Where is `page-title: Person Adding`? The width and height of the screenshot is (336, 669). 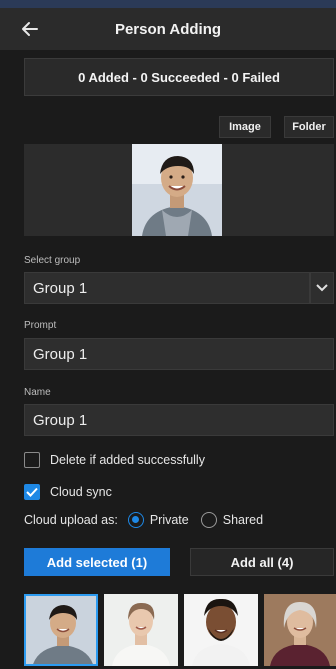
page-title: Person Adding is located at coordinates (168, 29).